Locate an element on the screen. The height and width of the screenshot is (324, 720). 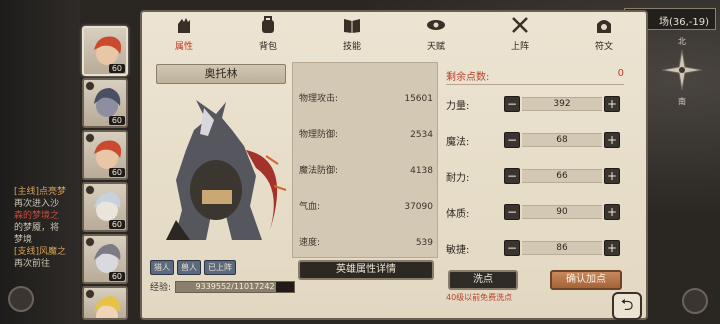
exp-text: 9339552/11017242 is located at coordinates (235, 286).